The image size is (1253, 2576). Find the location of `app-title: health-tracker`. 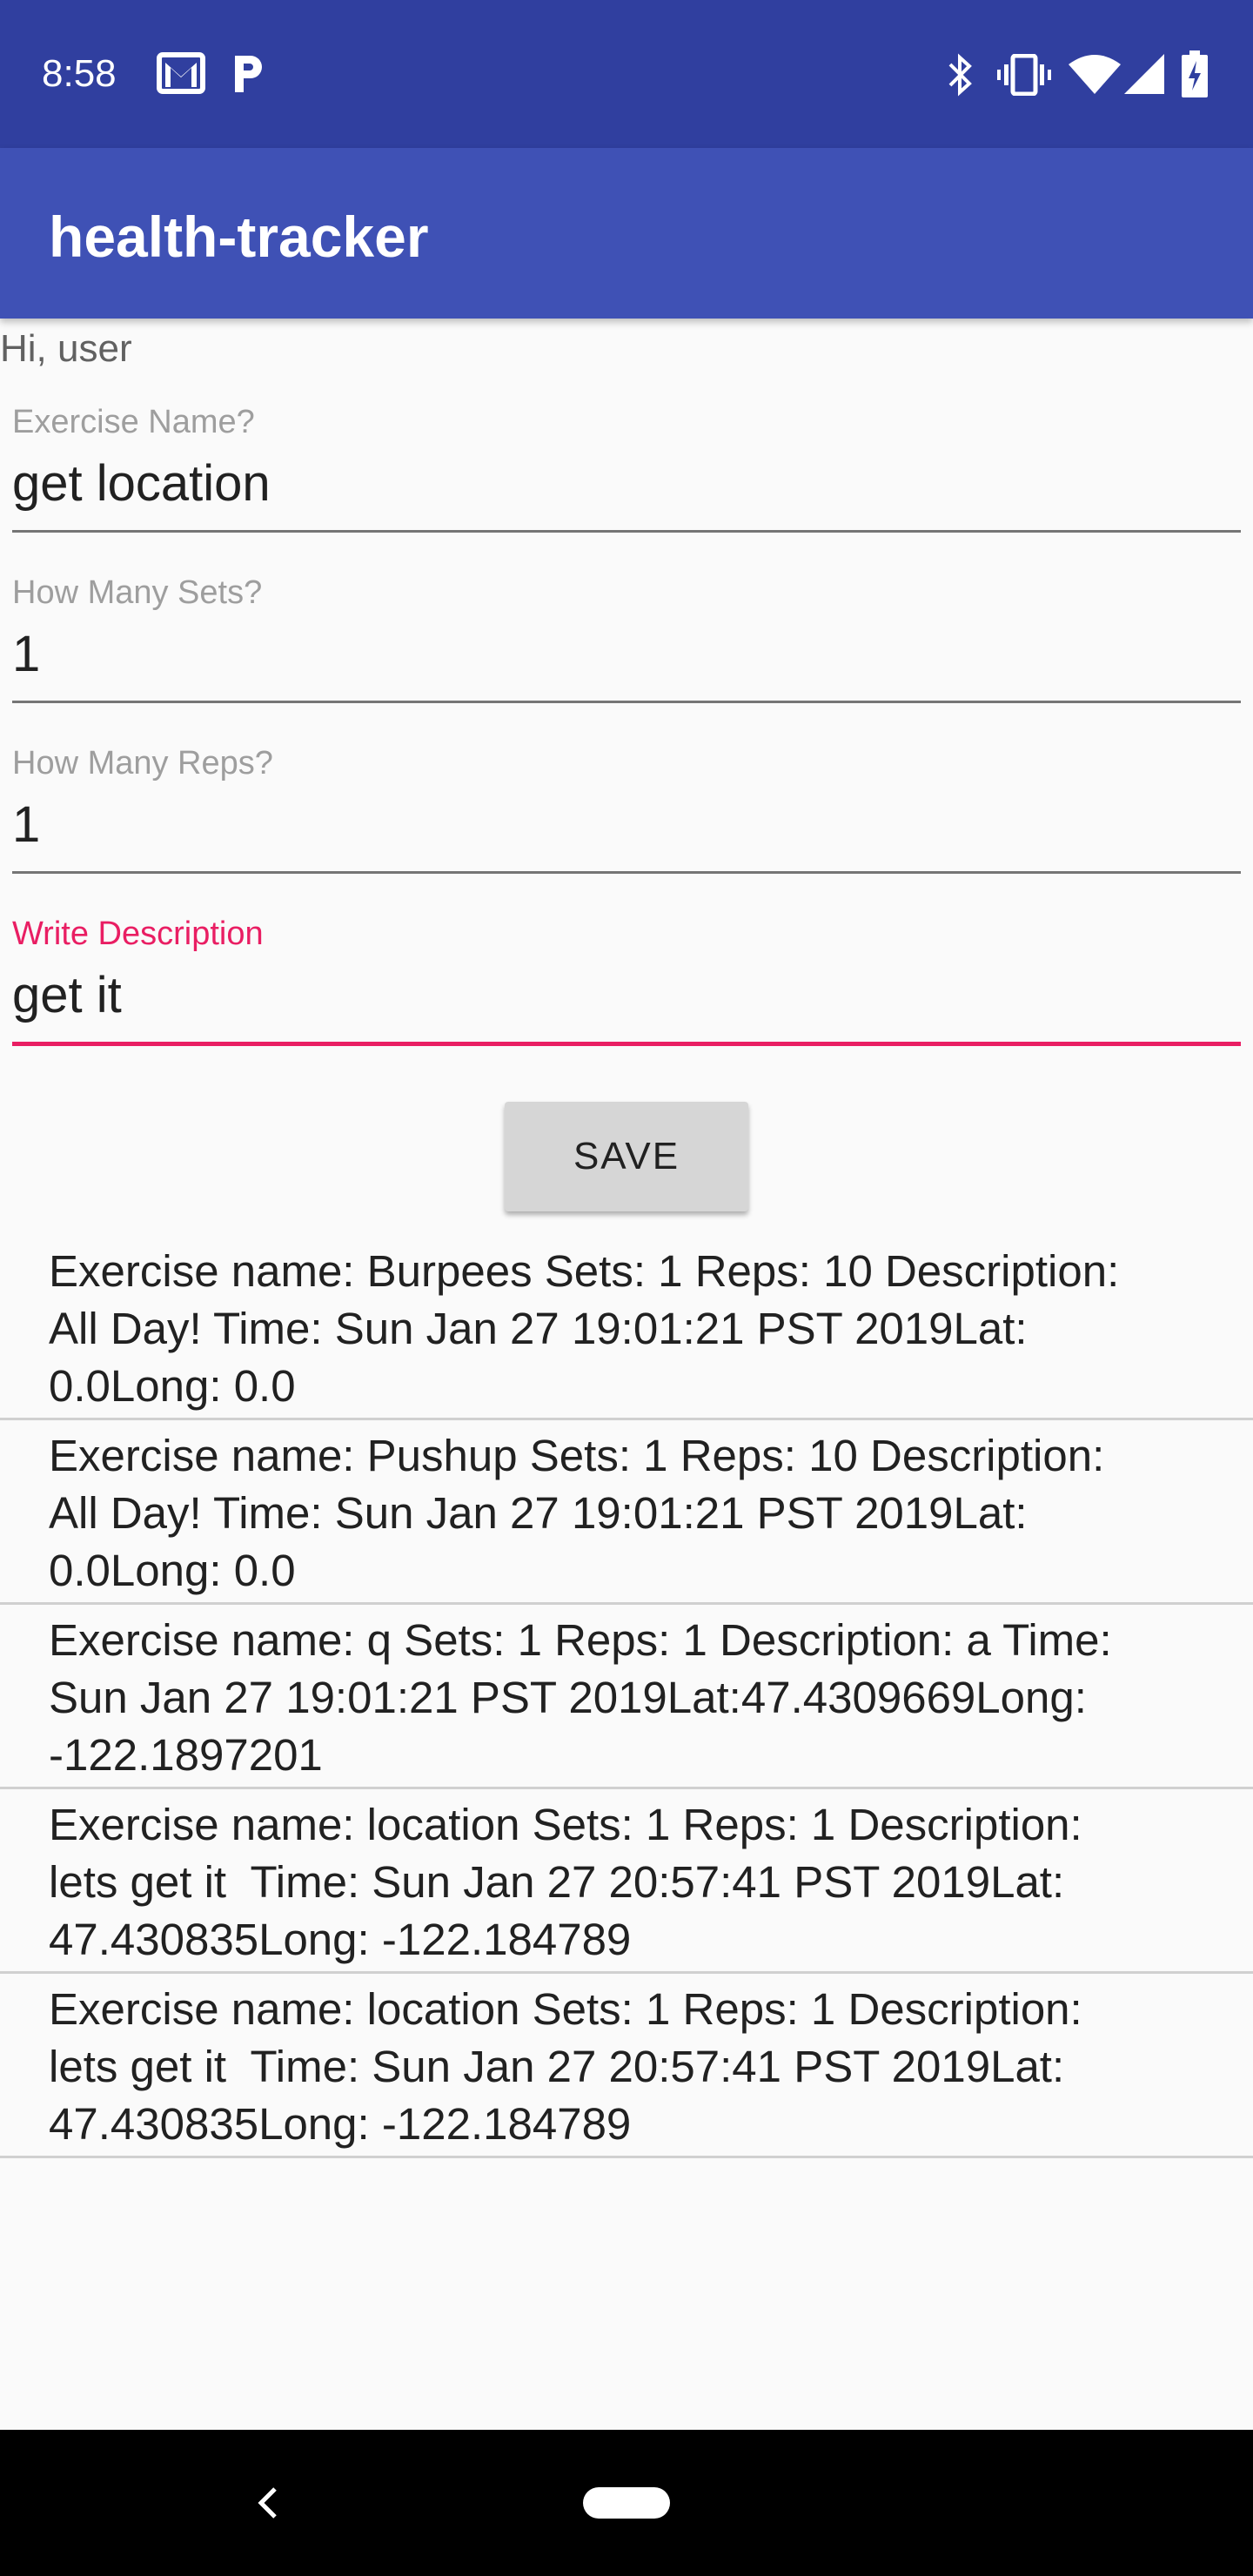

app-title: health-tracker is located at coordinates (239, 237).